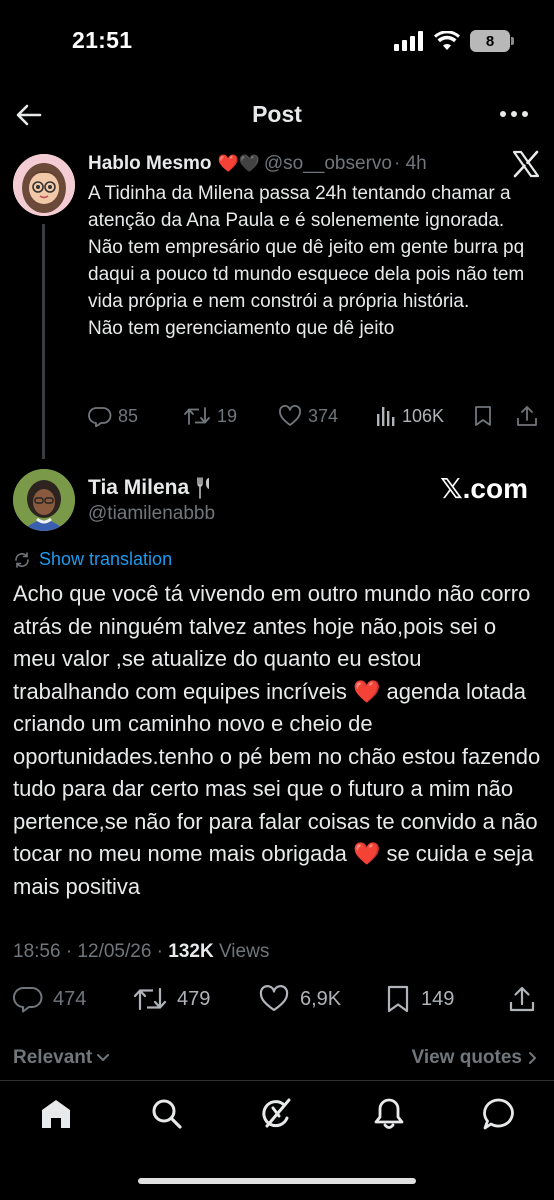  Describe the element at coordinates (53, 1057) in the screenshot. I see `sort-label: Relevant` at that location.